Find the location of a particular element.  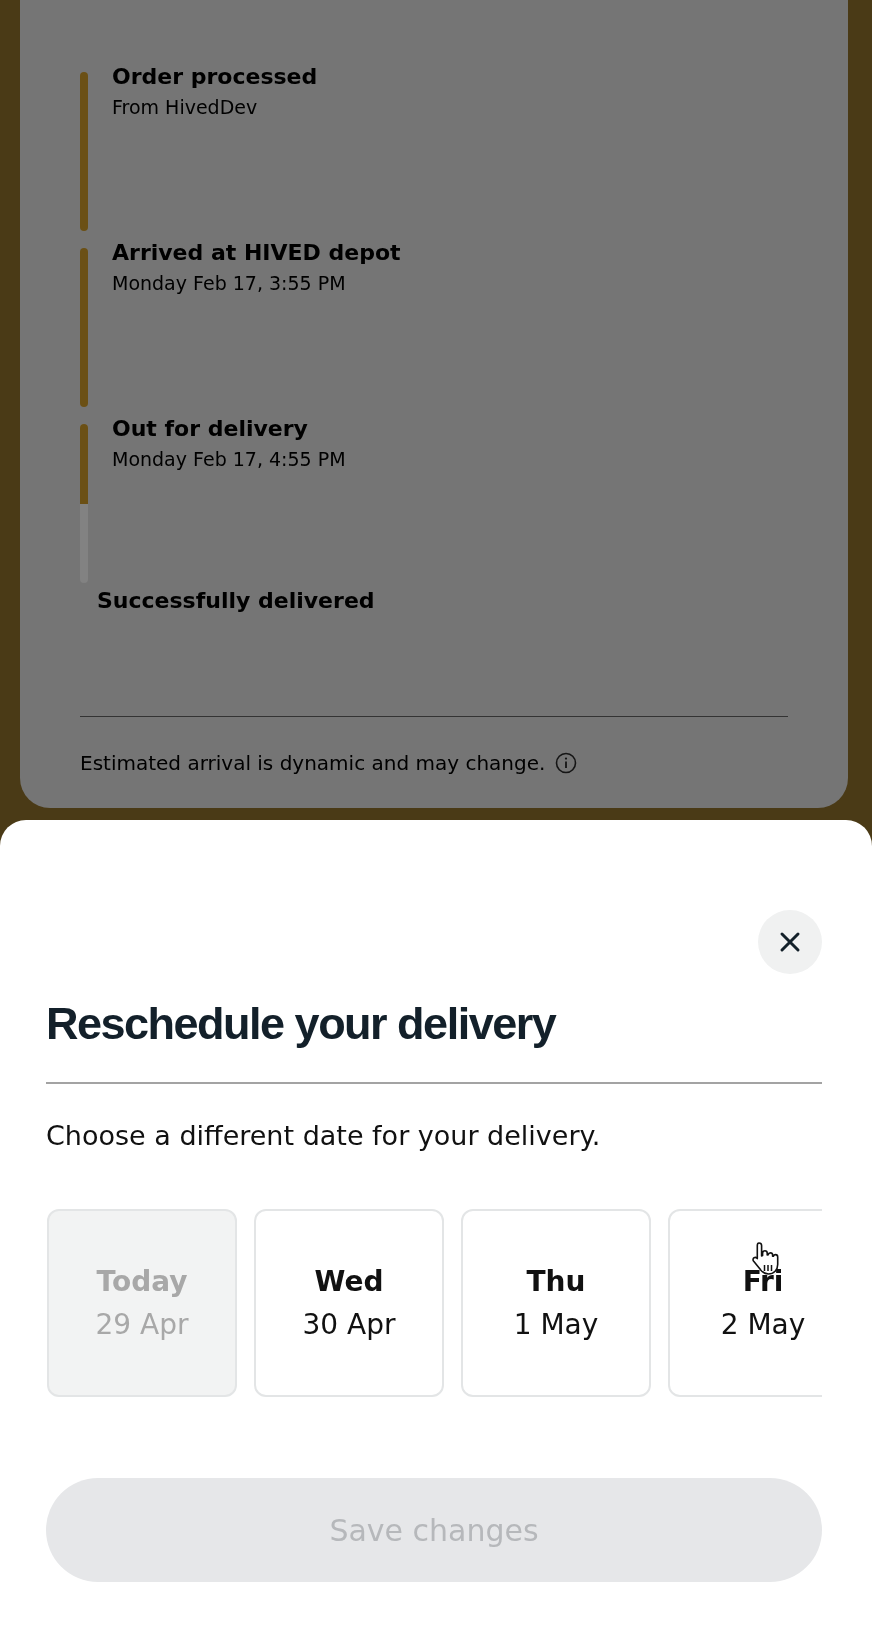

date-option: Thu 1 May is located at coordinates (556, 1303).